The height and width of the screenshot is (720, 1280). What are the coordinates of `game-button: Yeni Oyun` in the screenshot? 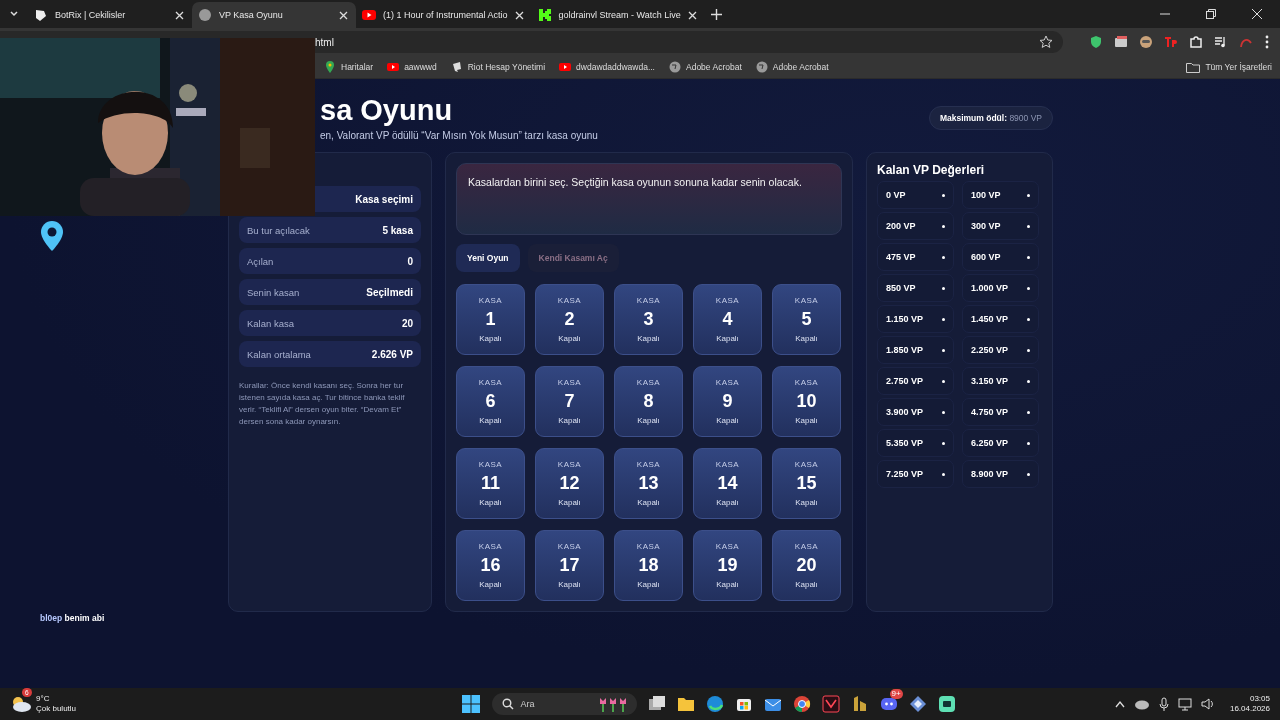 It's located at (488, 258).